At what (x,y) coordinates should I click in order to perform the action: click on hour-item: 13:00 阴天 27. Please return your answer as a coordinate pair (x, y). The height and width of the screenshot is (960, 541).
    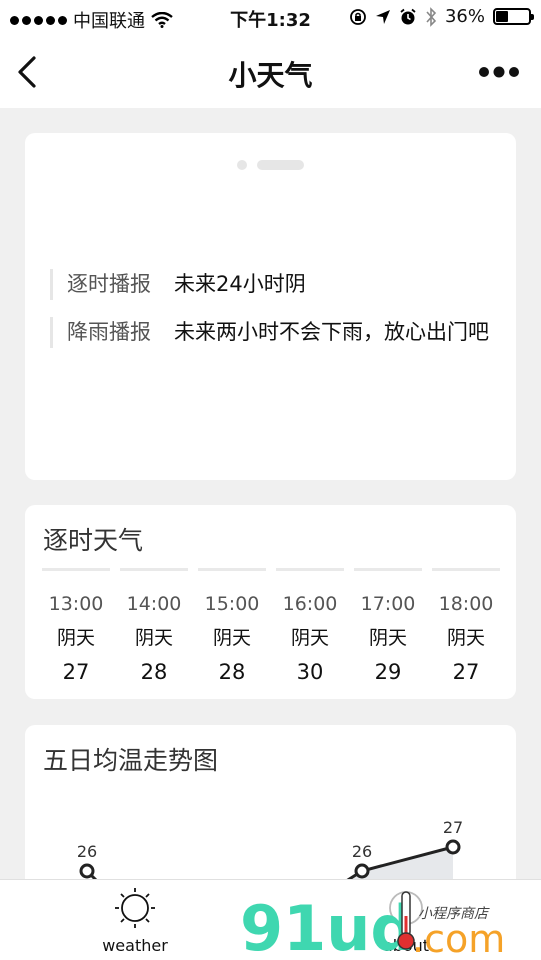
    Looking at the image, I should click on (76, 628).